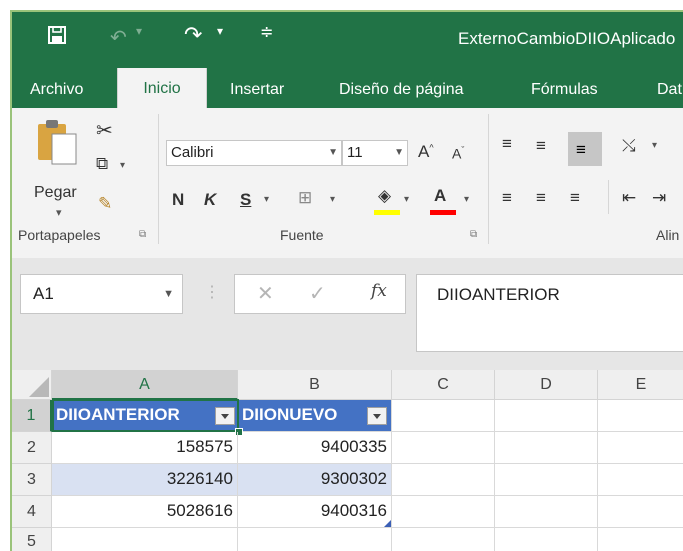  Describe the element at coordinates (546, 539) in the screenshot. I see `cell-d5` at that location.